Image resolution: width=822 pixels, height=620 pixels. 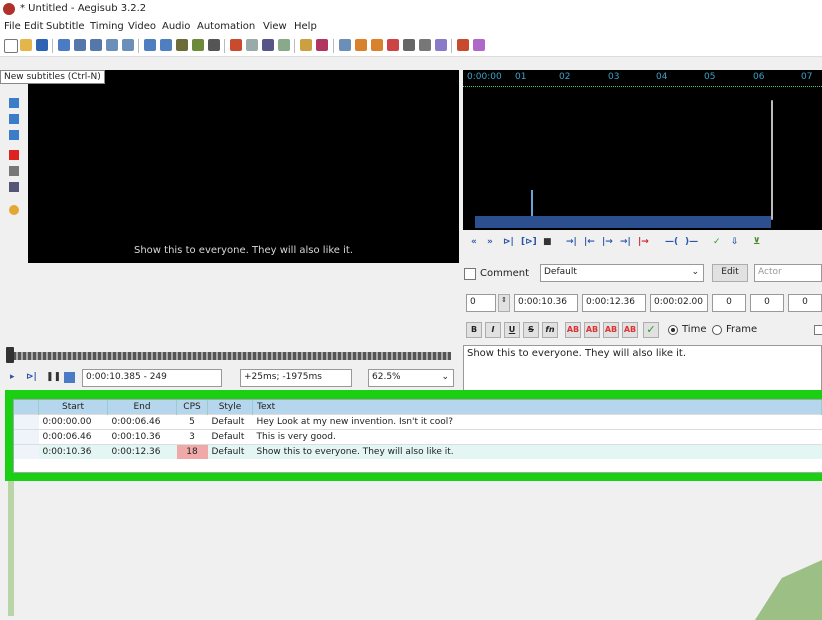 I want to click on open-folder-icon, so click(x=26, y=45).